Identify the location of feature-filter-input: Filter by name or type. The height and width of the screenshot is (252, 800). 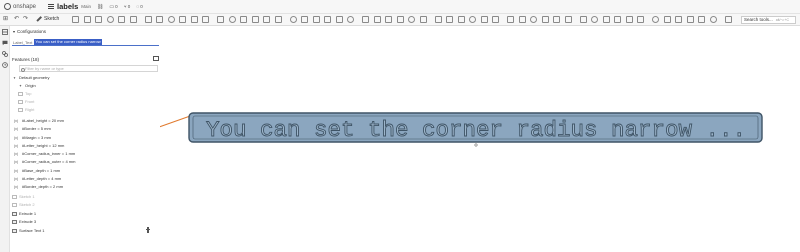
(88, 68).